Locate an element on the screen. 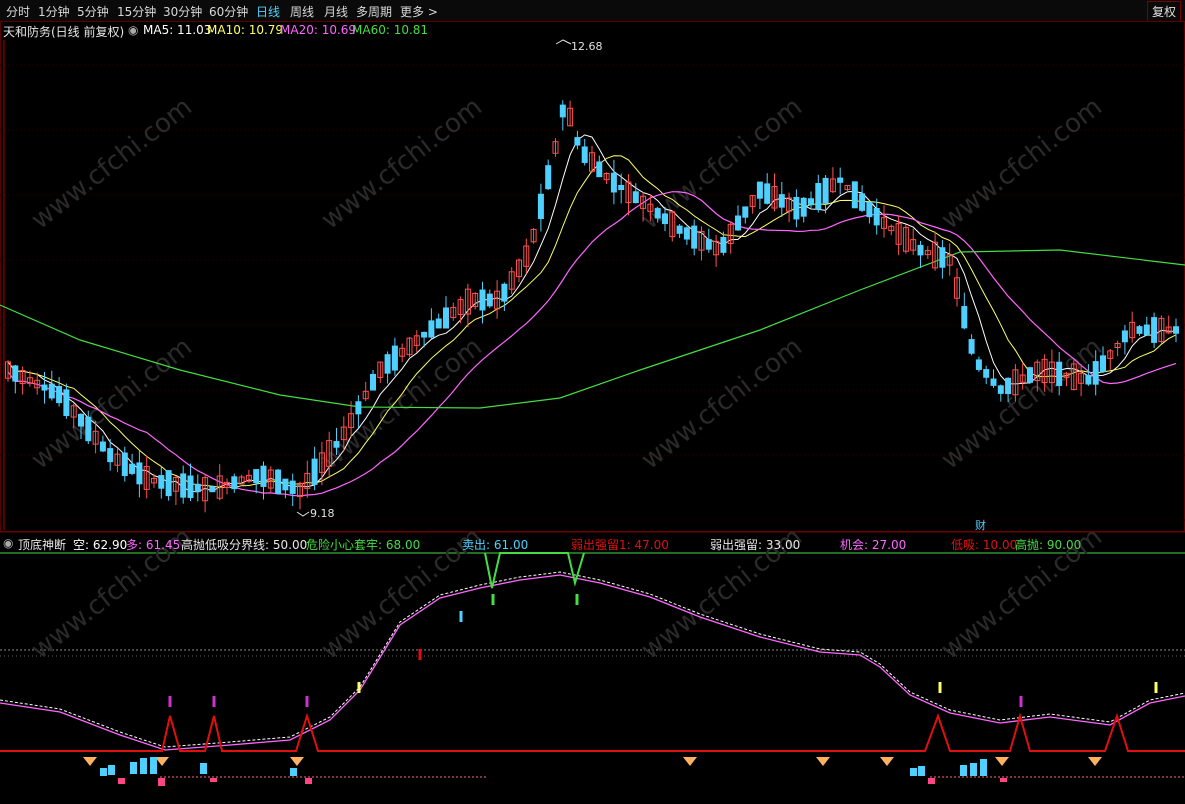 Image resolution: width=1185 pixels, height=804 pixels. boundary-value: 高抛低吸分界线: 50.00 is located at coordinates (244, 545).